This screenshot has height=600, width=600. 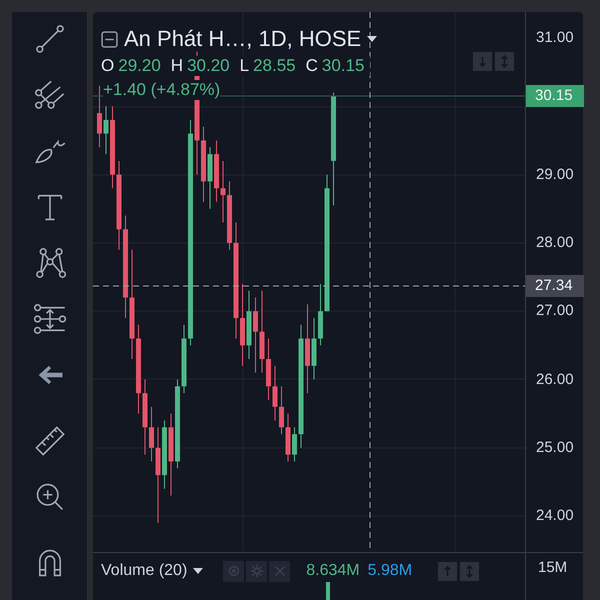 What do you see at coordinates (49, 441) in the screenshot?
I see `ruler-icon` at bounding box center [49, 441].